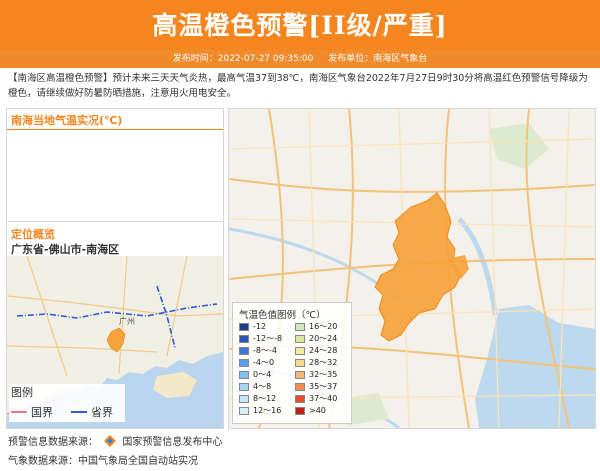 The image size is (600, 471). I want to click on temperature-legend-title: 气温色值图例（℃）, so click(282, 315).